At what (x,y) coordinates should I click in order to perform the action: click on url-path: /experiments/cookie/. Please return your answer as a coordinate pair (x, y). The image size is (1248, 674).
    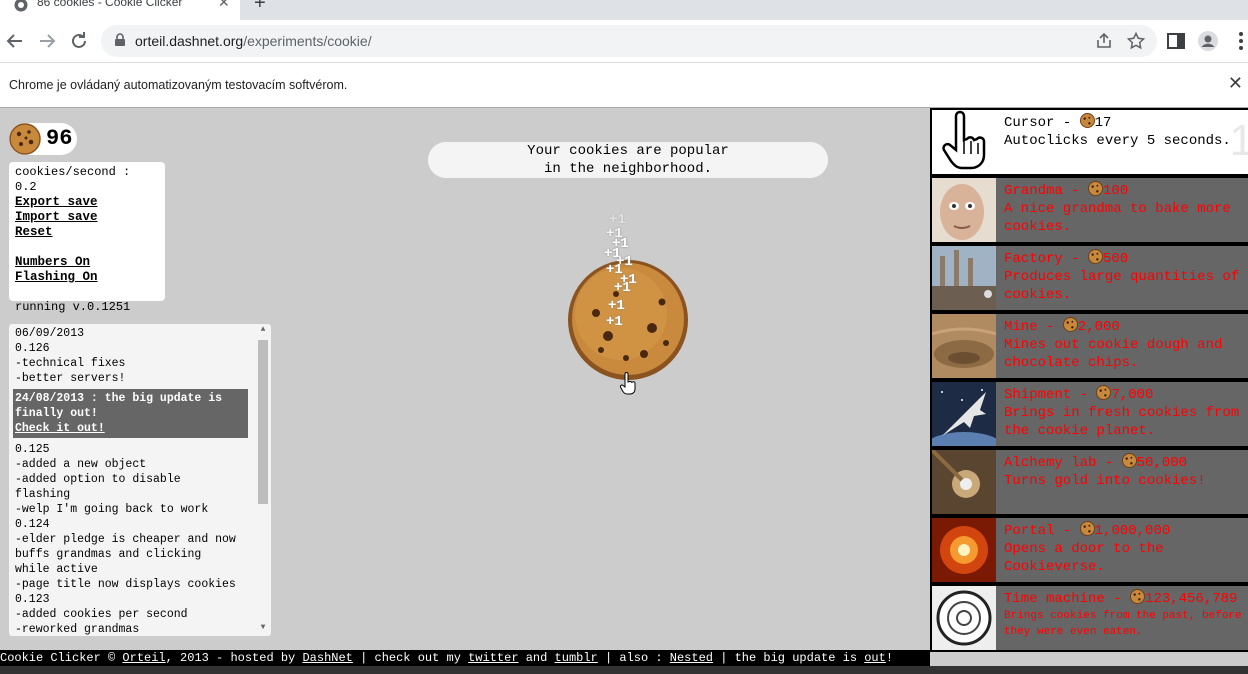
    Looking at the image, I should click on (307, 41).